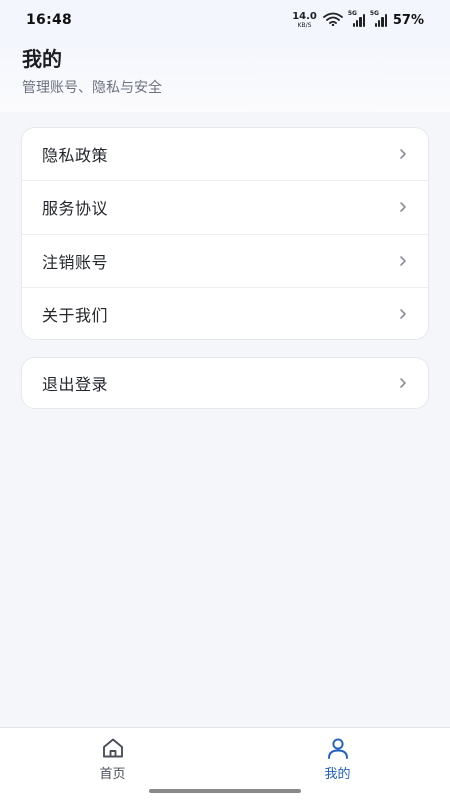 The image size is (450, 800). I want to click on network-speed: 14.0 KB/S, so click(304, 19).